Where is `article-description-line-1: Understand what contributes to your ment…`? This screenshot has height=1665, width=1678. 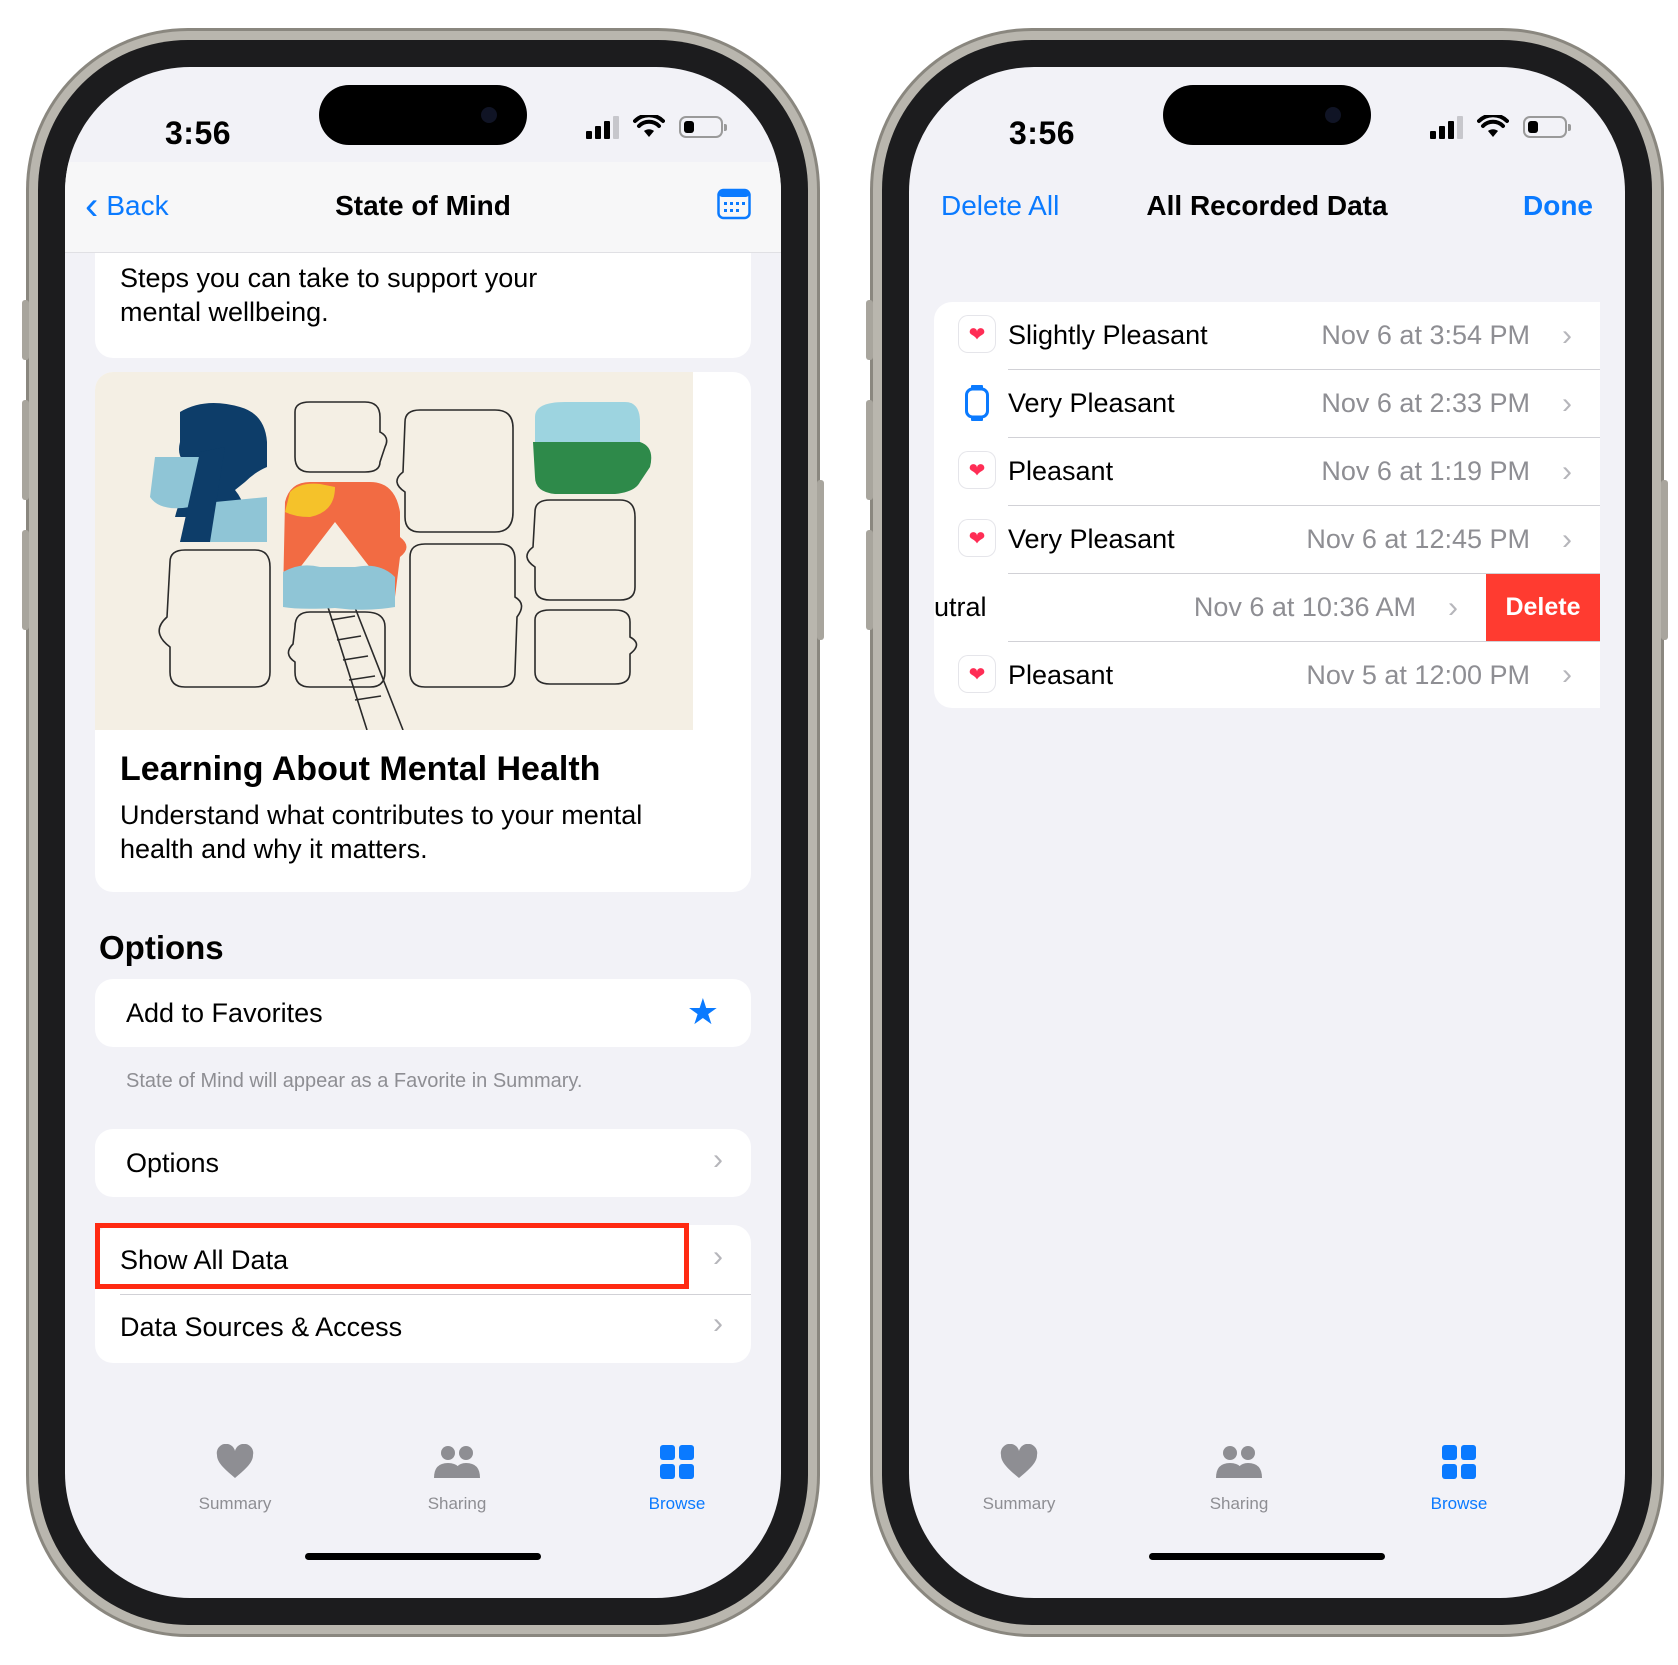 article-description-line-1: Understand what contributes to your ment… is located at coordinates (381, 815).